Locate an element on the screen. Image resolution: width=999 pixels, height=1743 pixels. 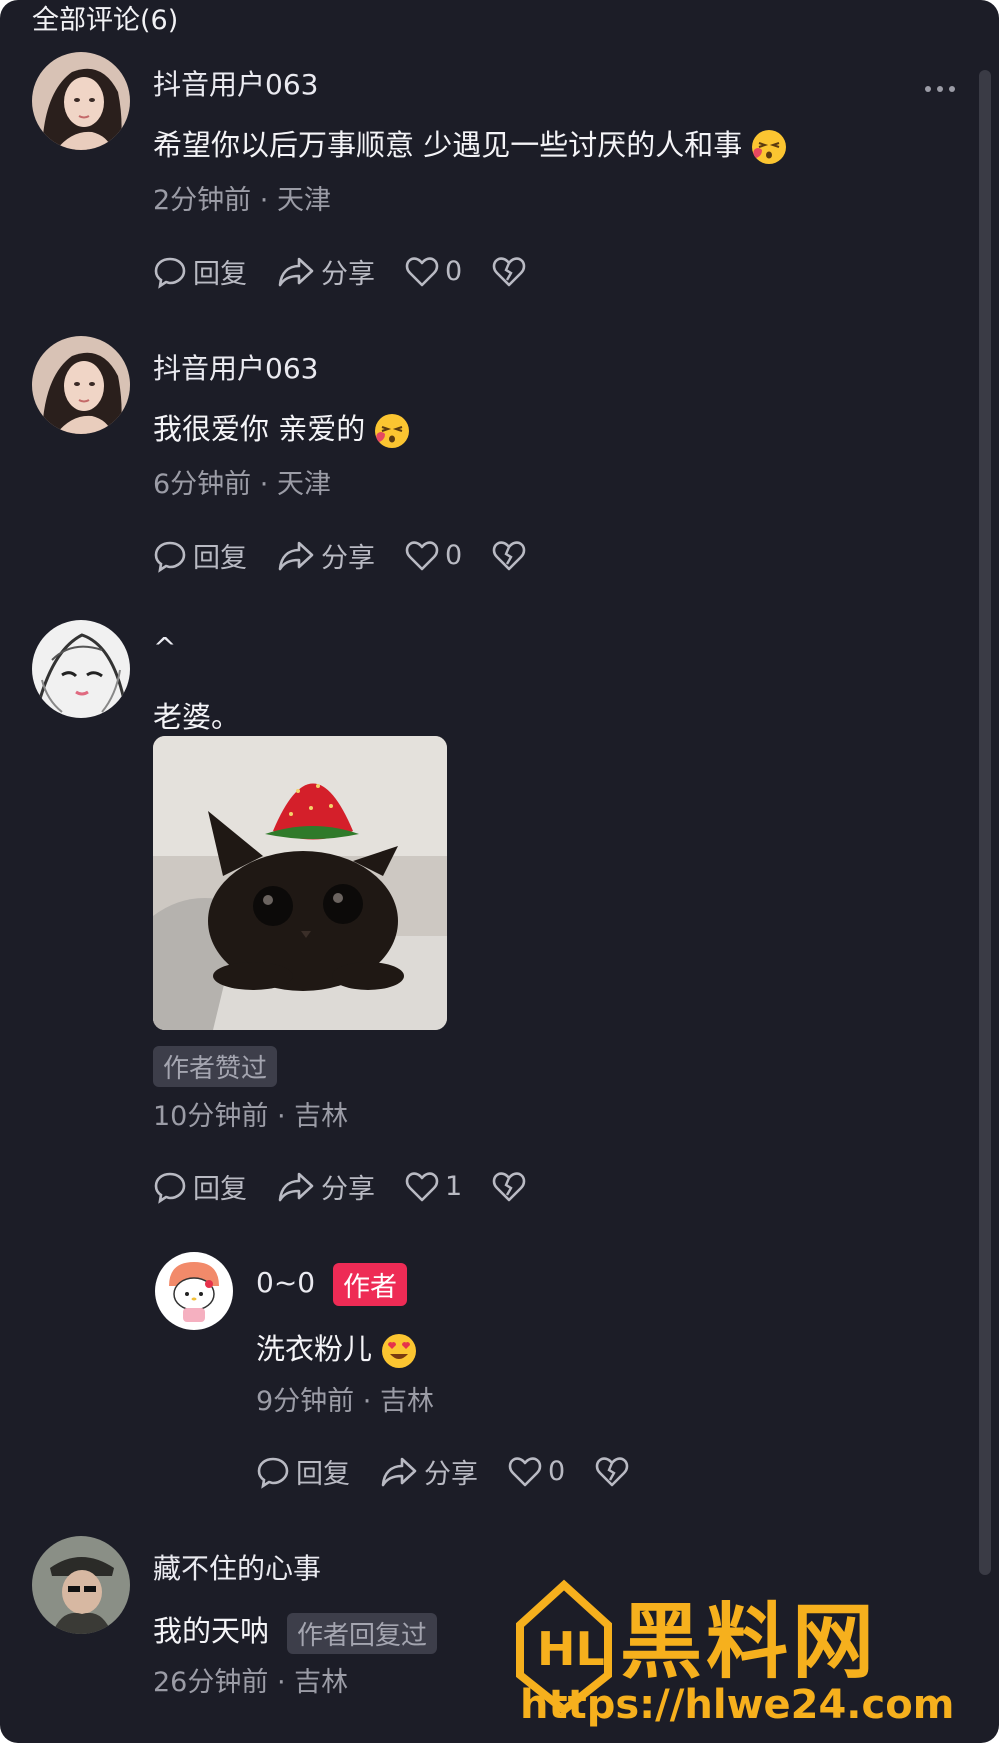
comment-username: 藏不住的心事 is located at coordinates (237, 1567).